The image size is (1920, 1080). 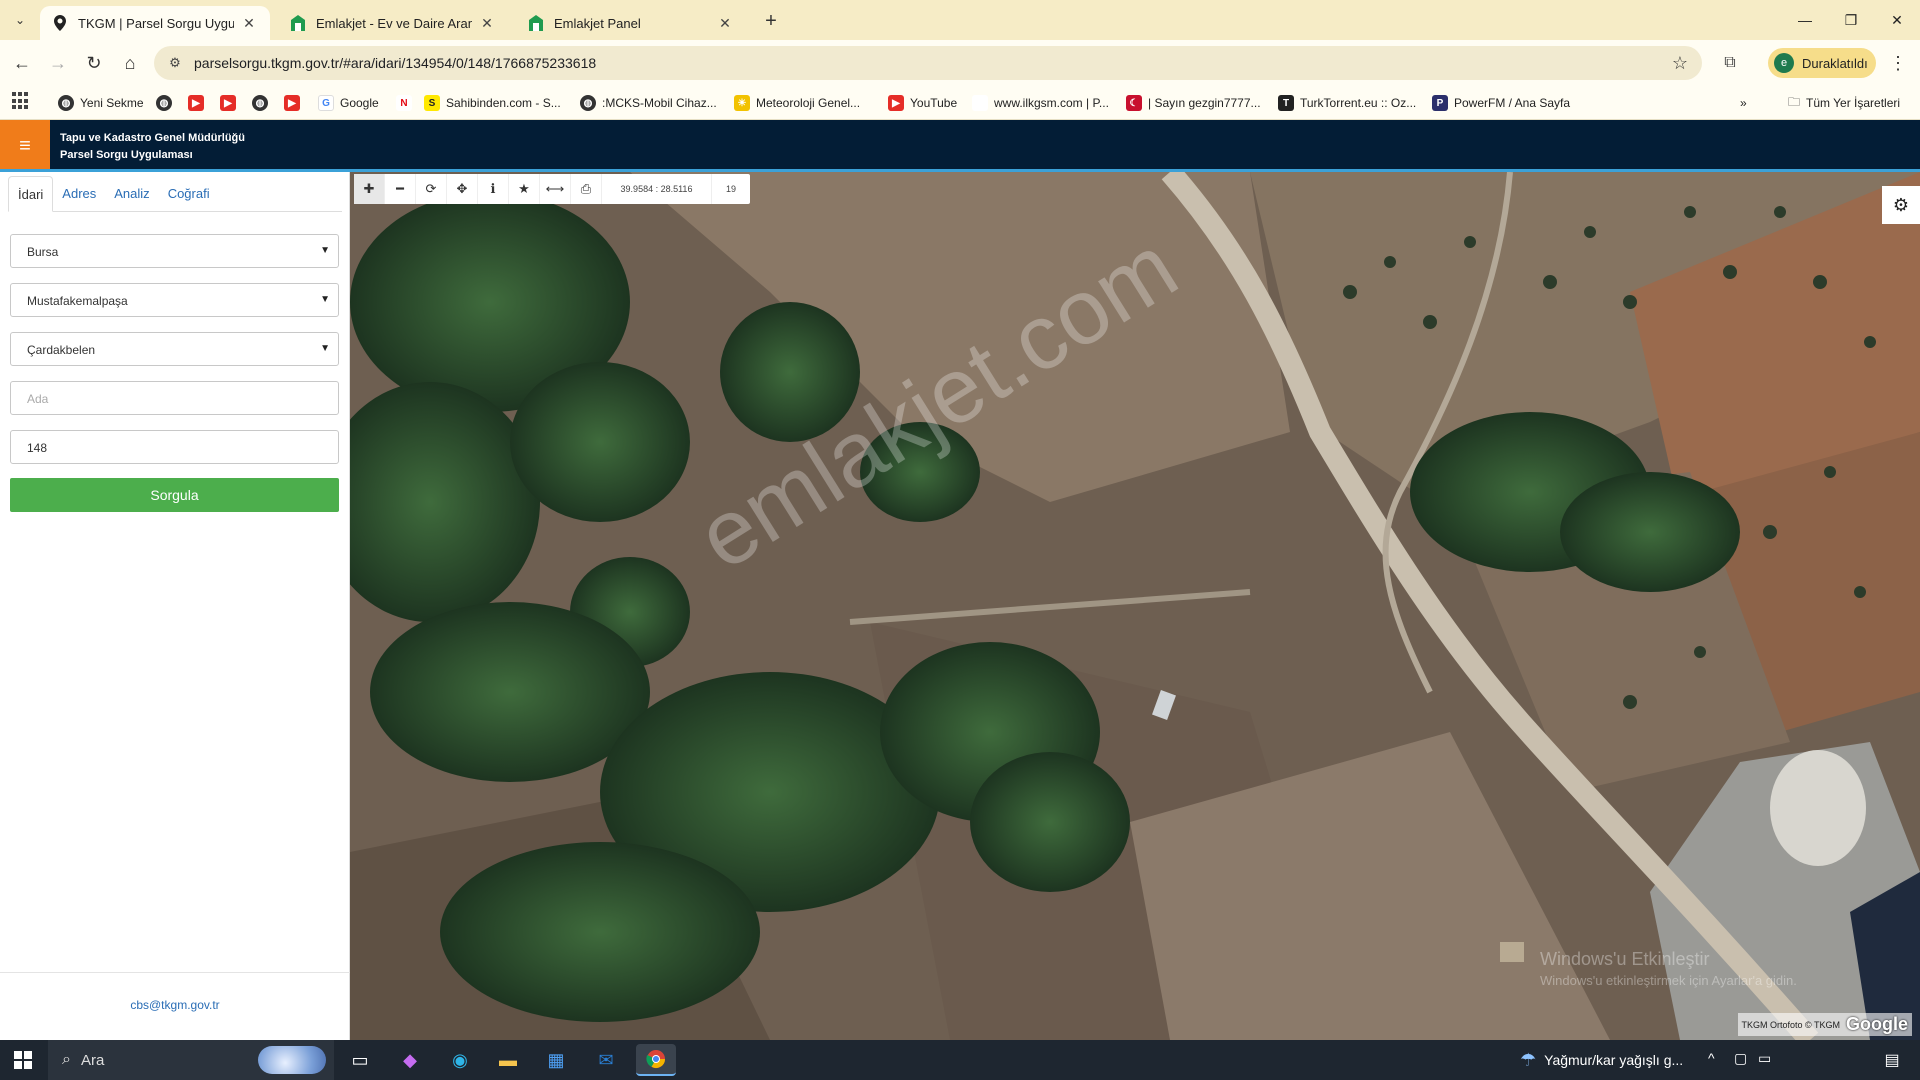 What do you see at coordinates (25, 146) in the screenshot?
I see `hamburger-menu-icon: ≡` at bounding box center [25, 146].